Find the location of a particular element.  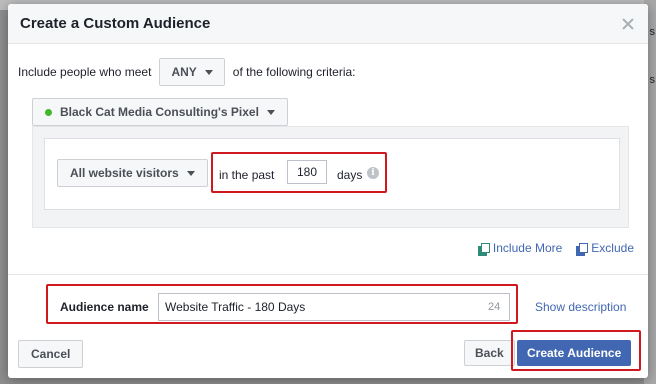

visitors-select: All website visitors is located at coordinates (132, 173).